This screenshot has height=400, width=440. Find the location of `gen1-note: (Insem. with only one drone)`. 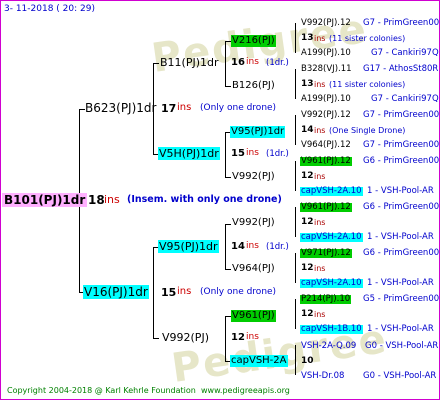

gen1-note: (Insem. with only one drone) is located at coordinates (204, 199).